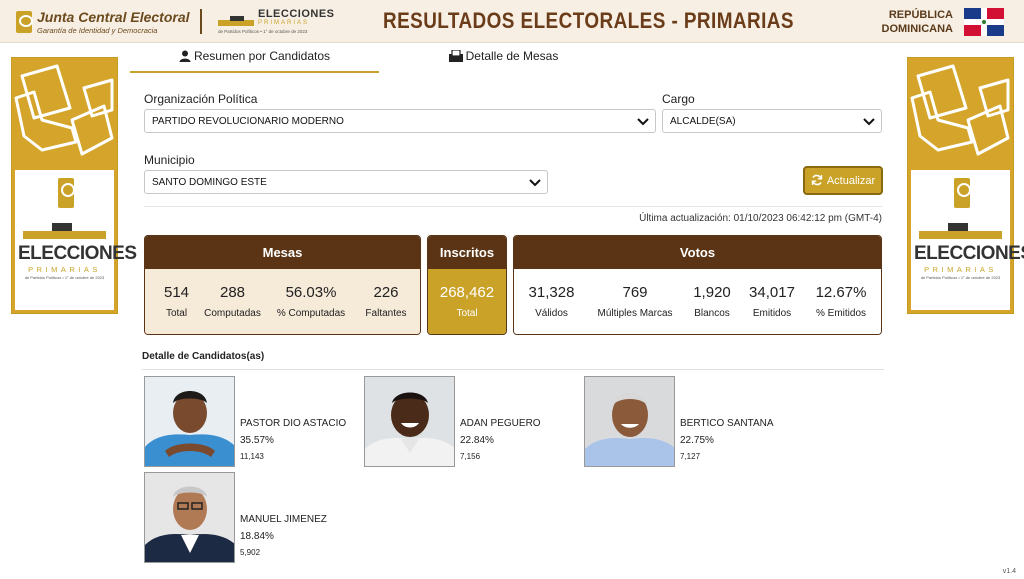 Image resolution: width=1024 pixels, height=579 pixels. I want to click on candidate-card: PASTOR DIO ASTACIO 35.57% 11,143, so click(249, 422).